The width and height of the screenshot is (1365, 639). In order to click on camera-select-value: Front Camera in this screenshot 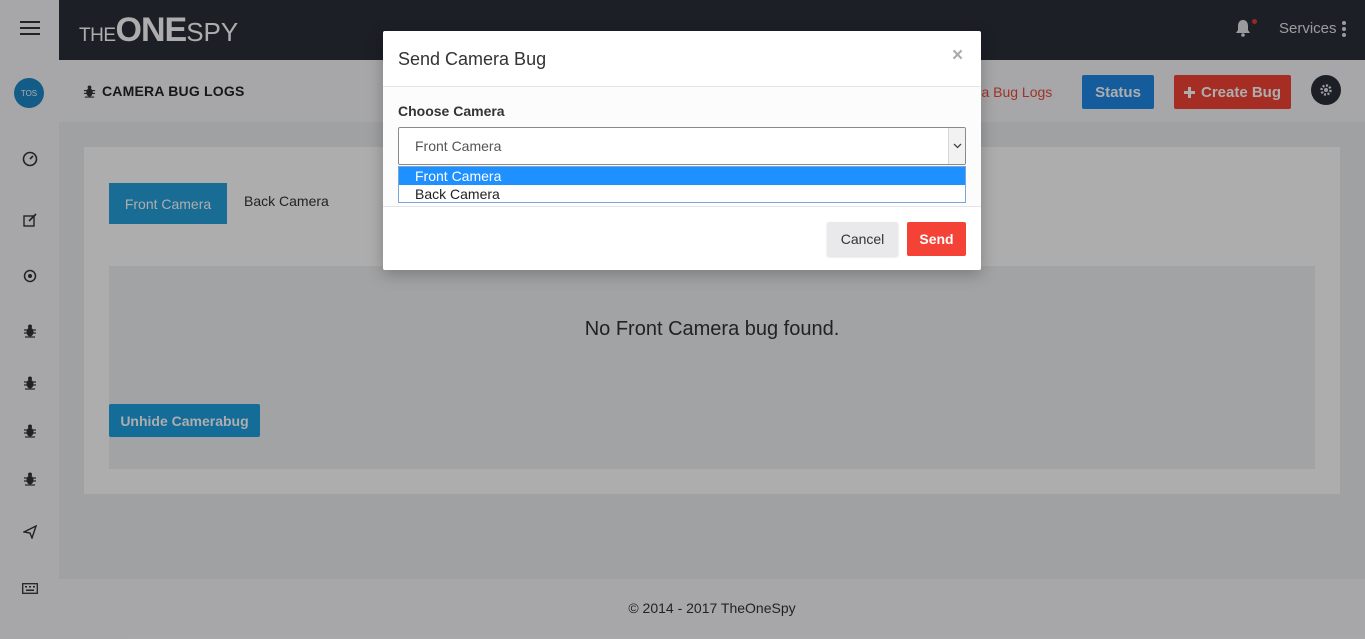, I will do `click(458, 146)`.